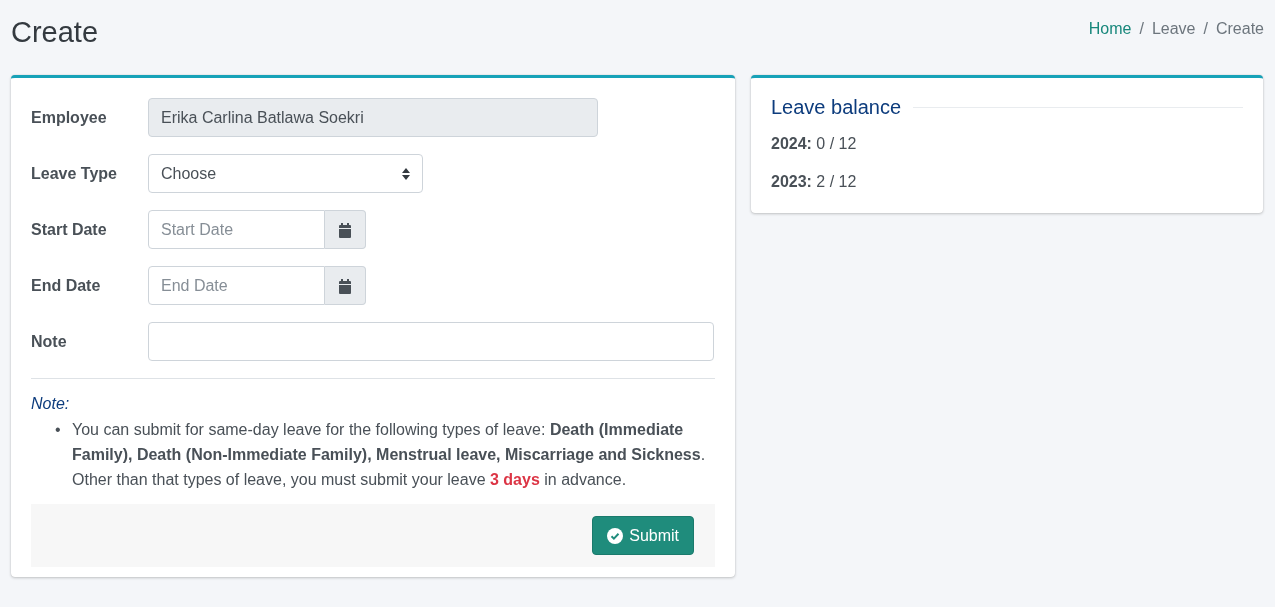 This screenshot has width=1275, height=607. I want to click on note-field, so click(431, 341).